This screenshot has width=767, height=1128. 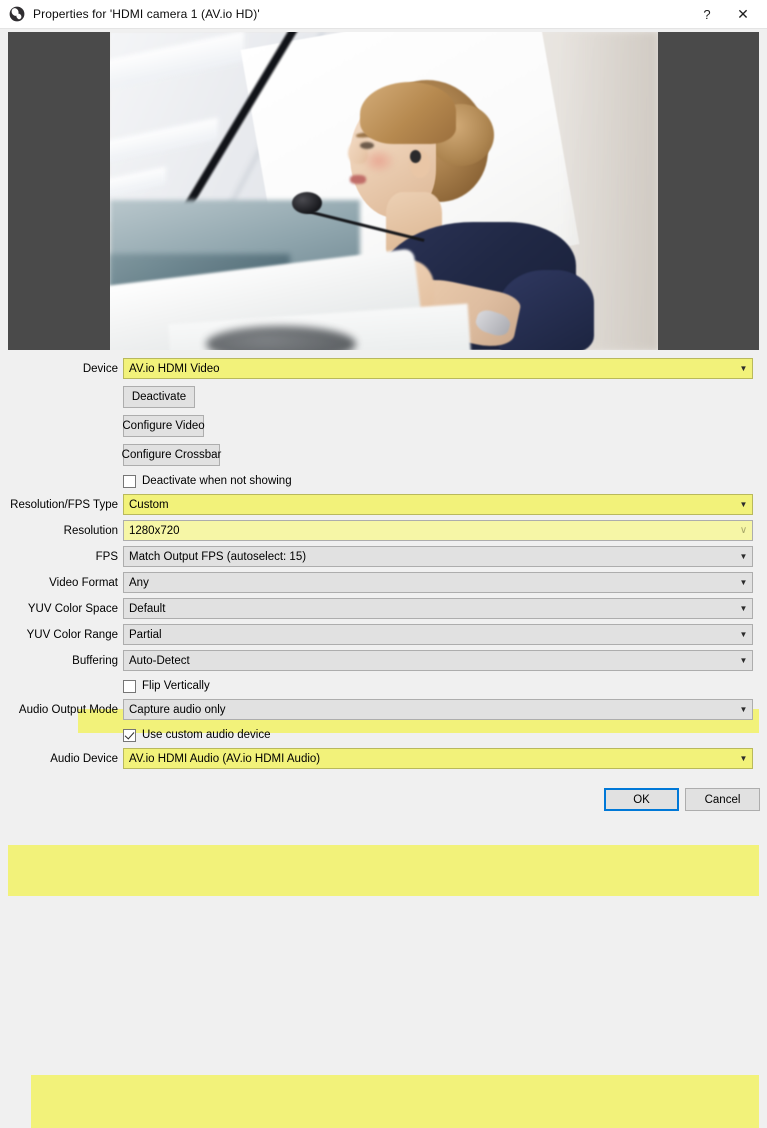 What do you see at coordinates (129, 686) in the screenshot?
I see `flip-vertically-checkbox` at bounding box center [129, 686].